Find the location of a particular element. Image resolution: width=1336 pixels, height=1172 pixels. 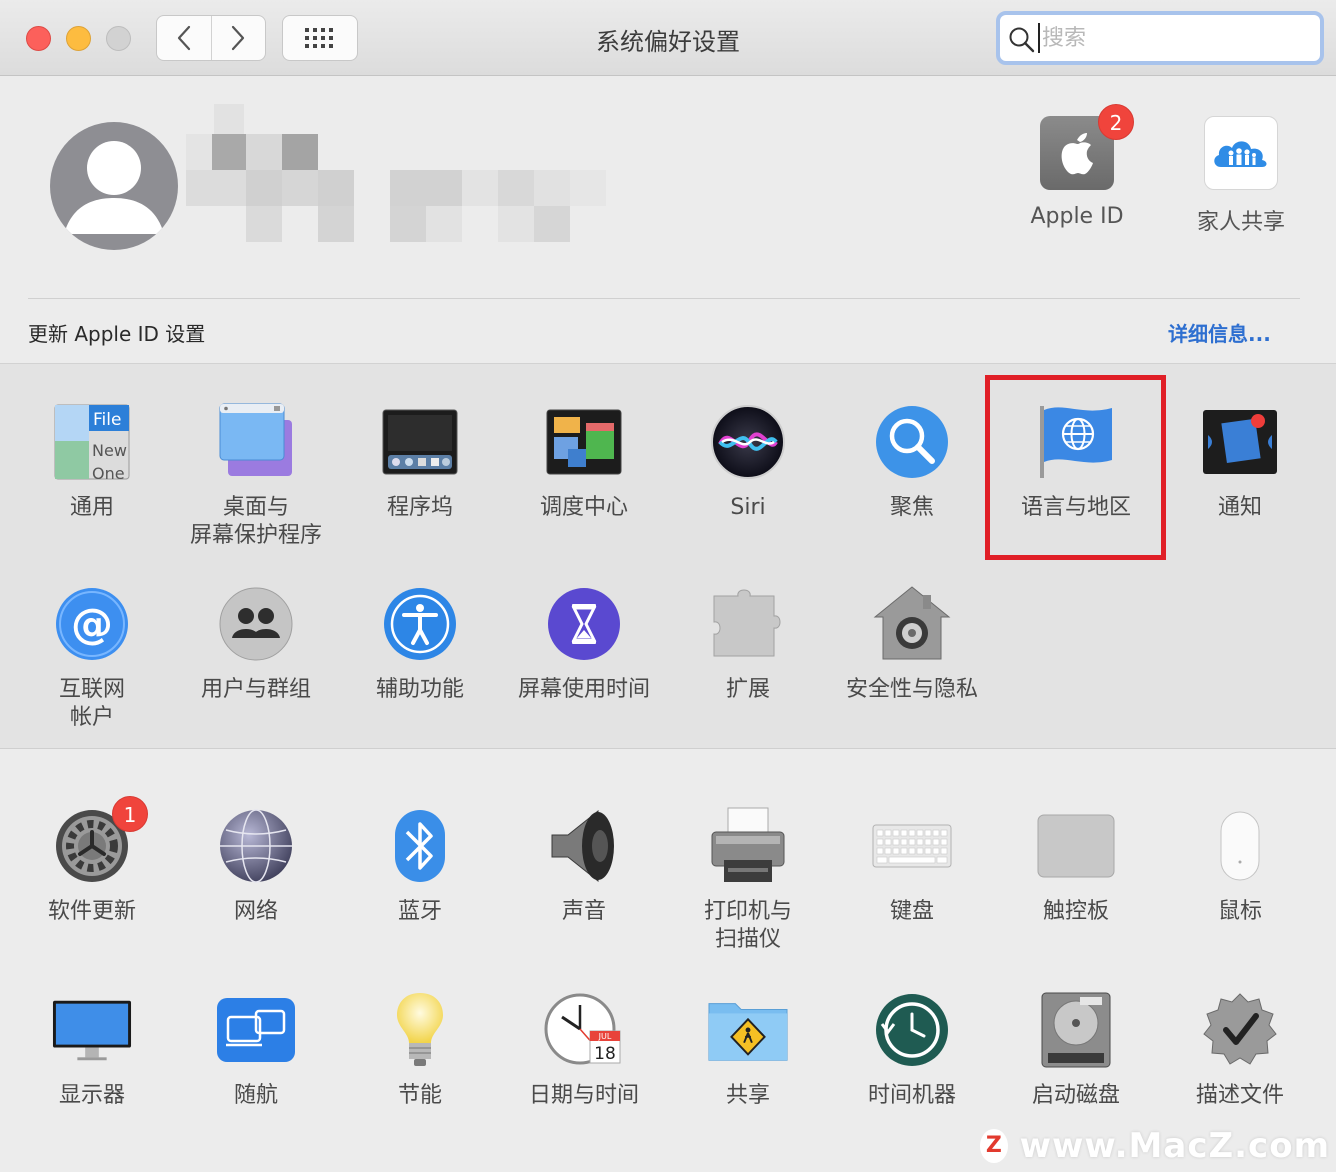

pref-label: 软件更新 is located at coordinates (91, 911).